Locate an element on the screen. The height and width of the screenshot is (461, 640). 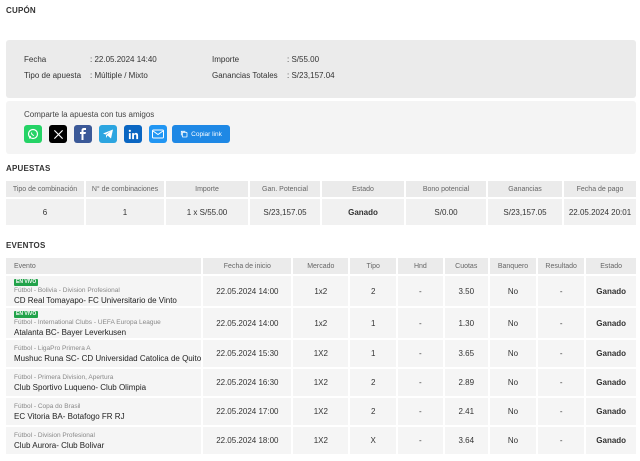
event-match: Atalanta BC- Bayer Leverkusen is located at coordinates (70, 332).